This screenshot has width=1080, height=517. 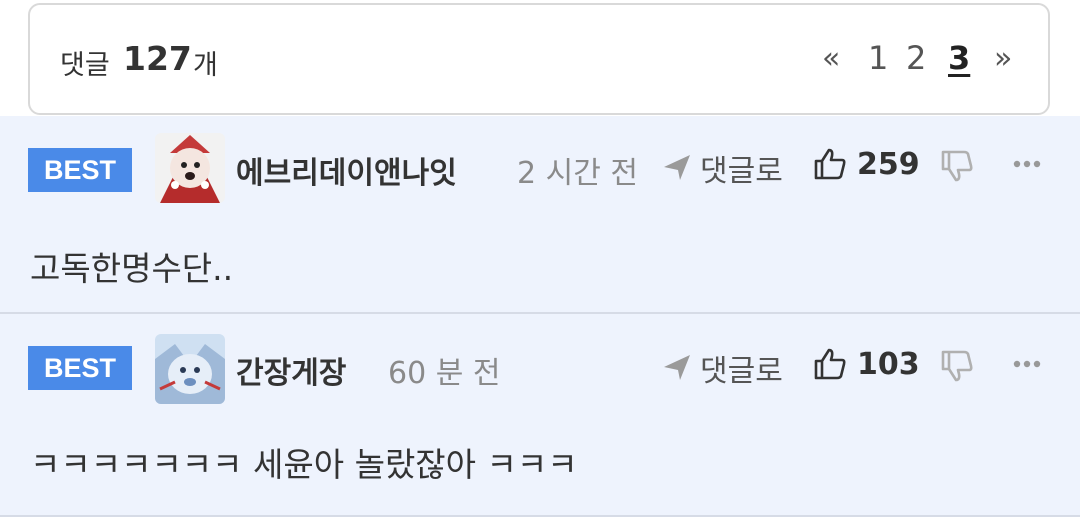 What do you see at coordinates (888, 364) in the screenshot?
I see `like-count: 103` at bounding box center [888, 364].